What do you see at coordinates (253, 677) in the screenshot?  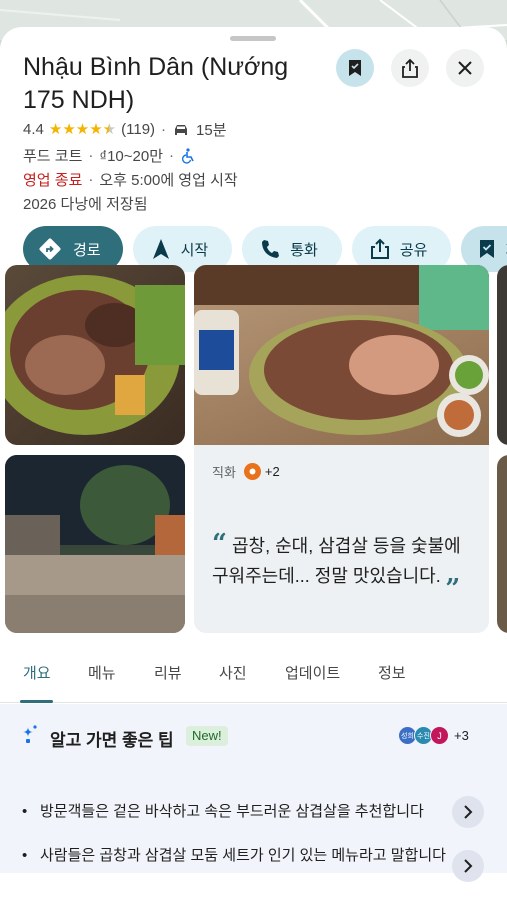 I see `place-tabs: 개요 메뉴 리뷰 사진 업데이트 정보` at bounding box center [253, 677].